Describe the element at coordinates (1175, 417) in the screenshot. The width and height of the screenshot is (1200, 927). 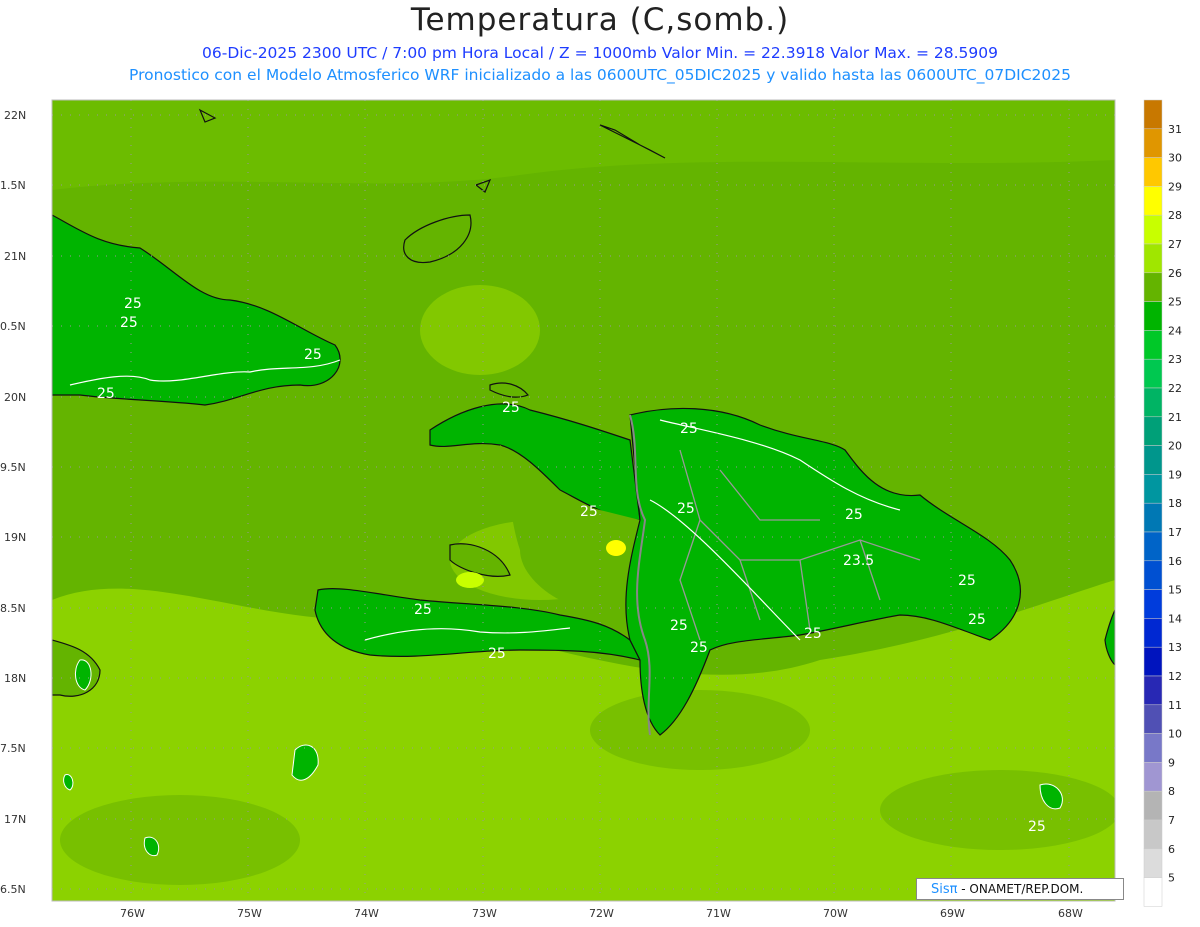
I see `colorbar-label: 21` at that location.